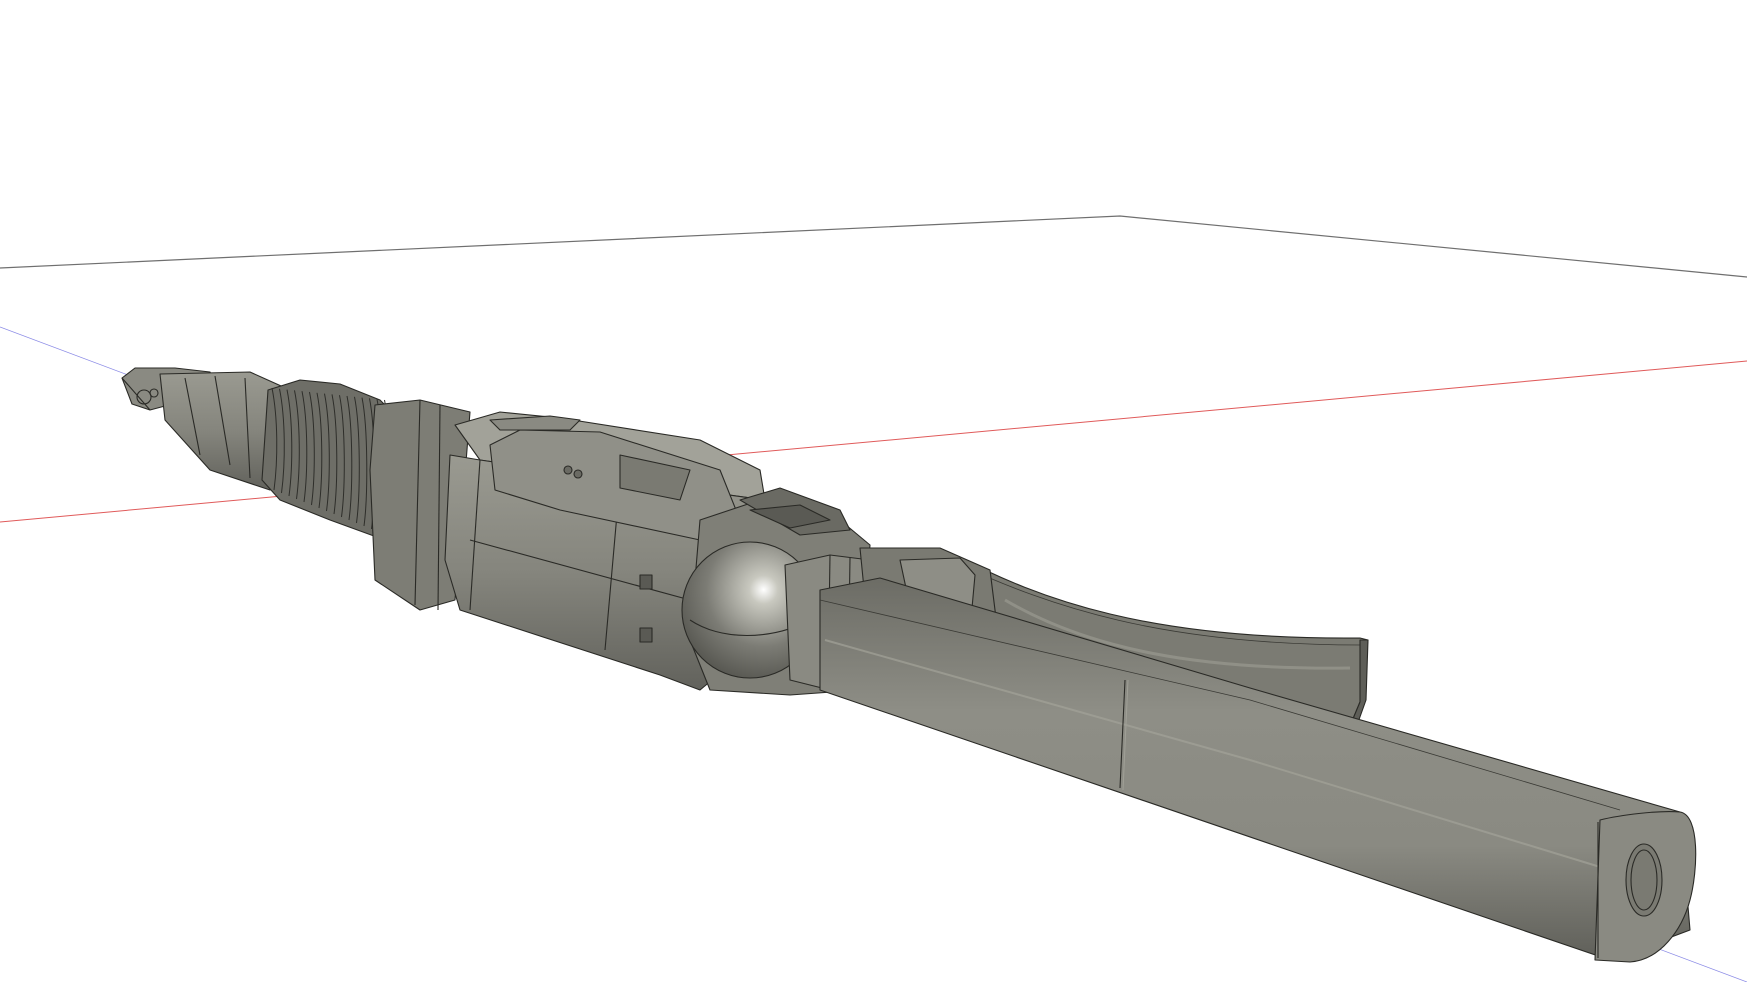 The width and height of the screenshot is (1747, 982). I want to click on ground-grid, so click(873, 247).